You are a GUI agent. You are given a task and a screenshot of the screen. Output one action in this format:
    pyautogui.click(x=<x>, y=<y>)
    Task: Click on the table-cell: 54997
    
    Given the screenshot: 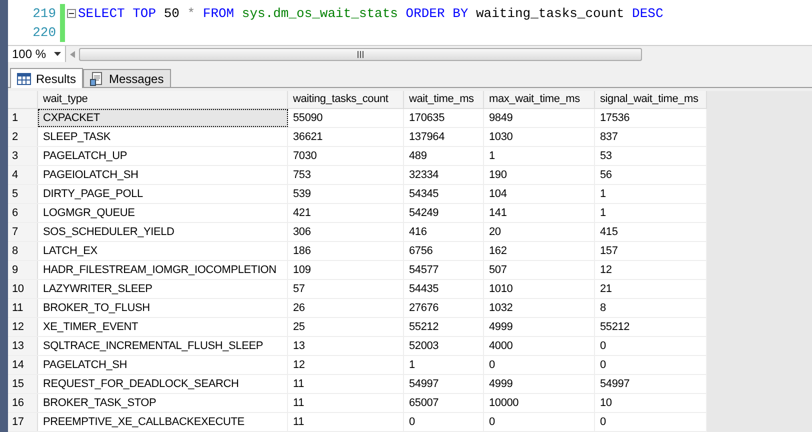 What is the action you would take?
    pyautogui.click(x=444, y=384)
    